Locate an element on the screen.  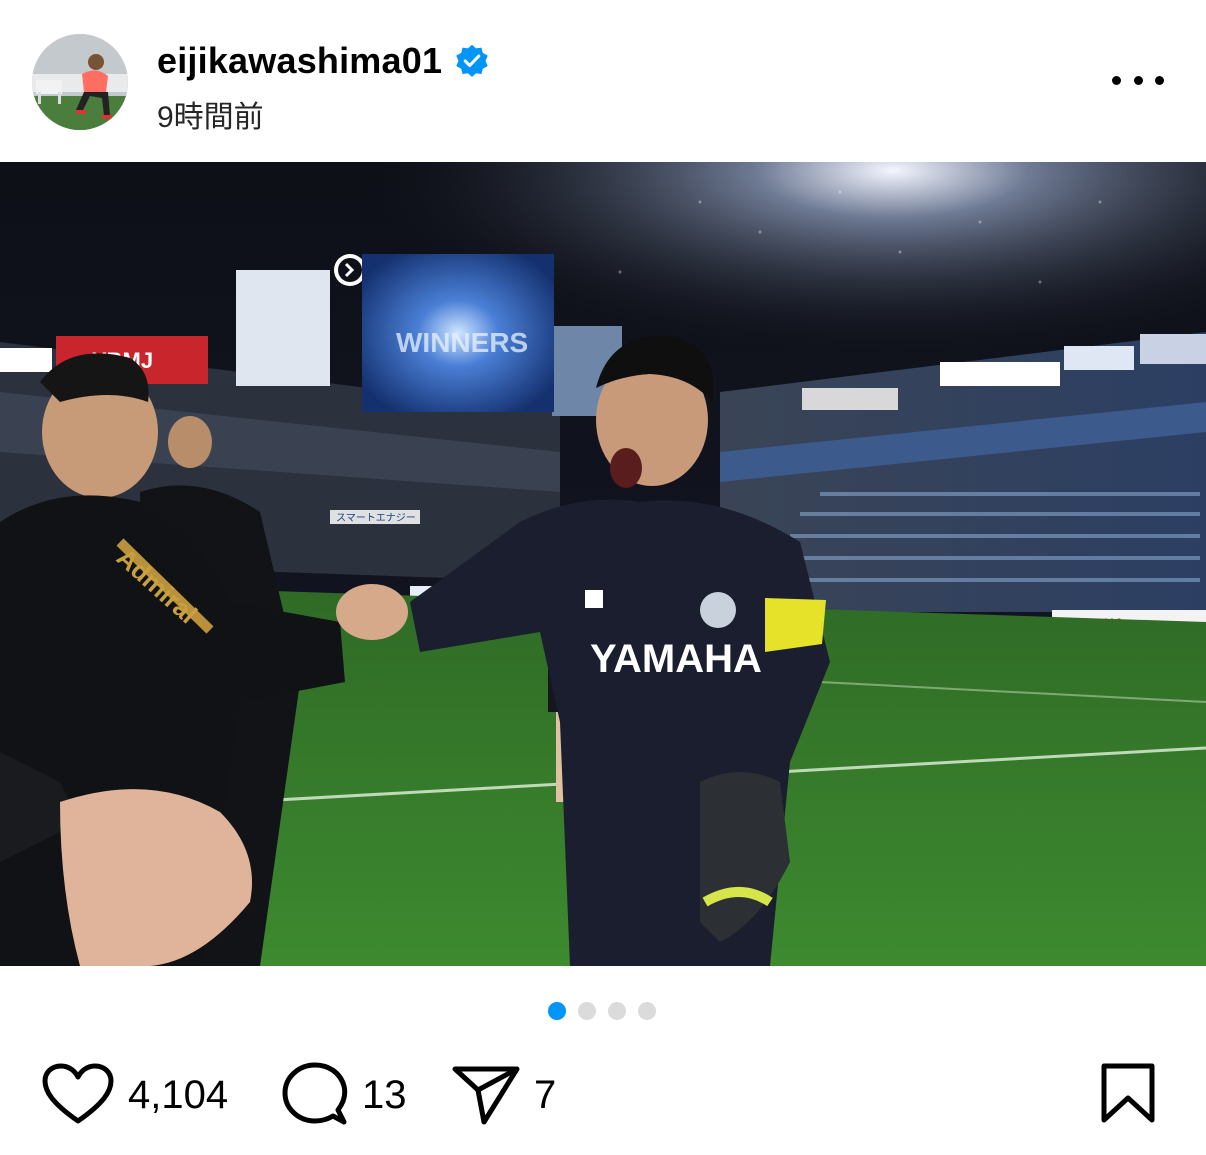
paper-plane-icon is located at coordinates (486, 1095).